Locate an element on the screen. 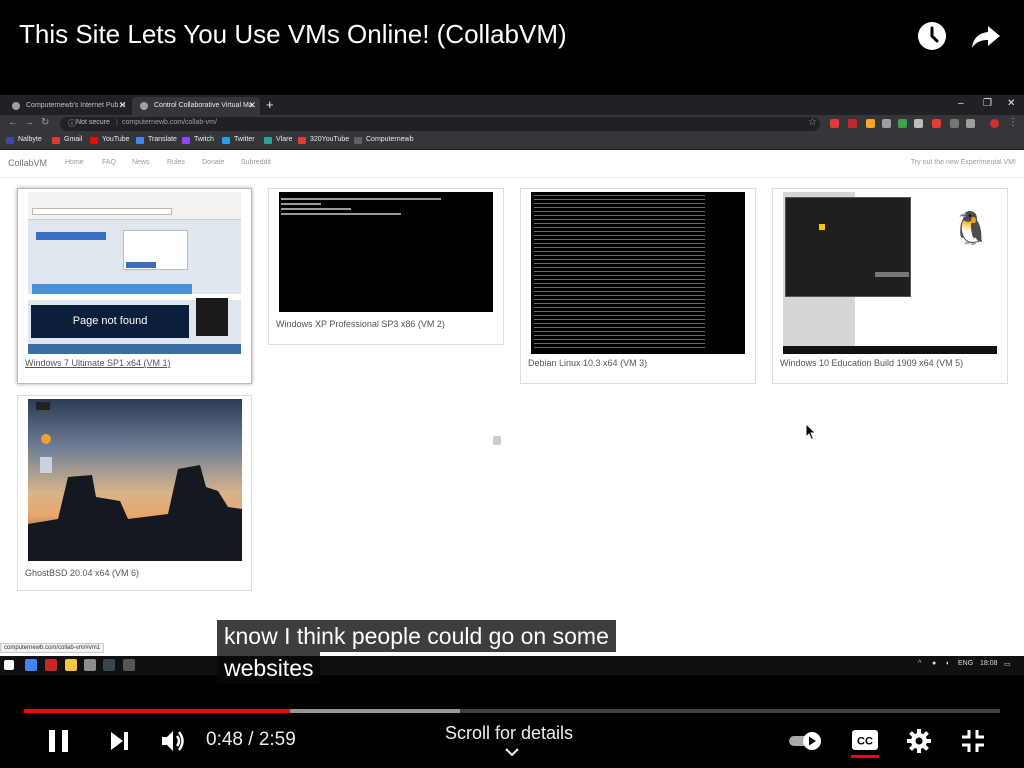  loading-indicator is located at coordinates (497, 440).